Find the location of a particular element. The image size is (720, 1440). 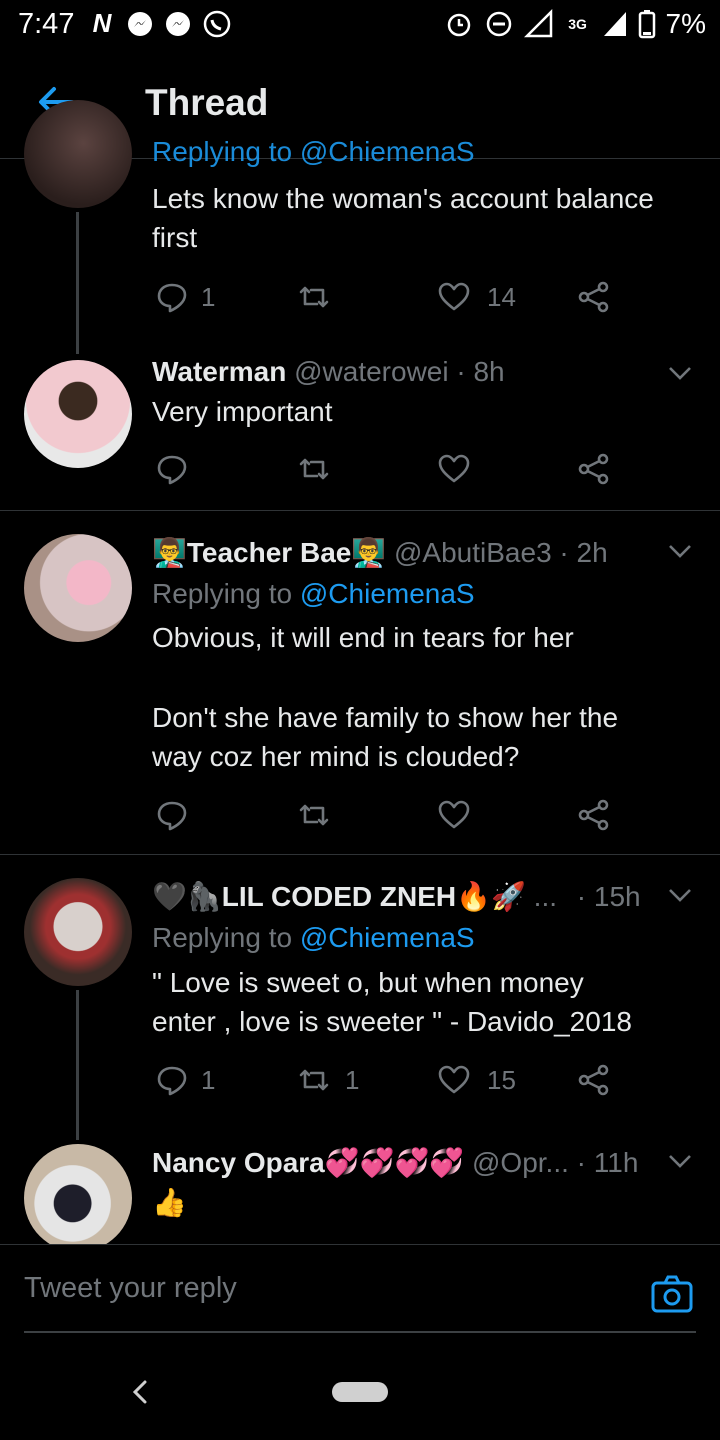

reply-input: Tweet your reply is located at coordinates (130, 1288).